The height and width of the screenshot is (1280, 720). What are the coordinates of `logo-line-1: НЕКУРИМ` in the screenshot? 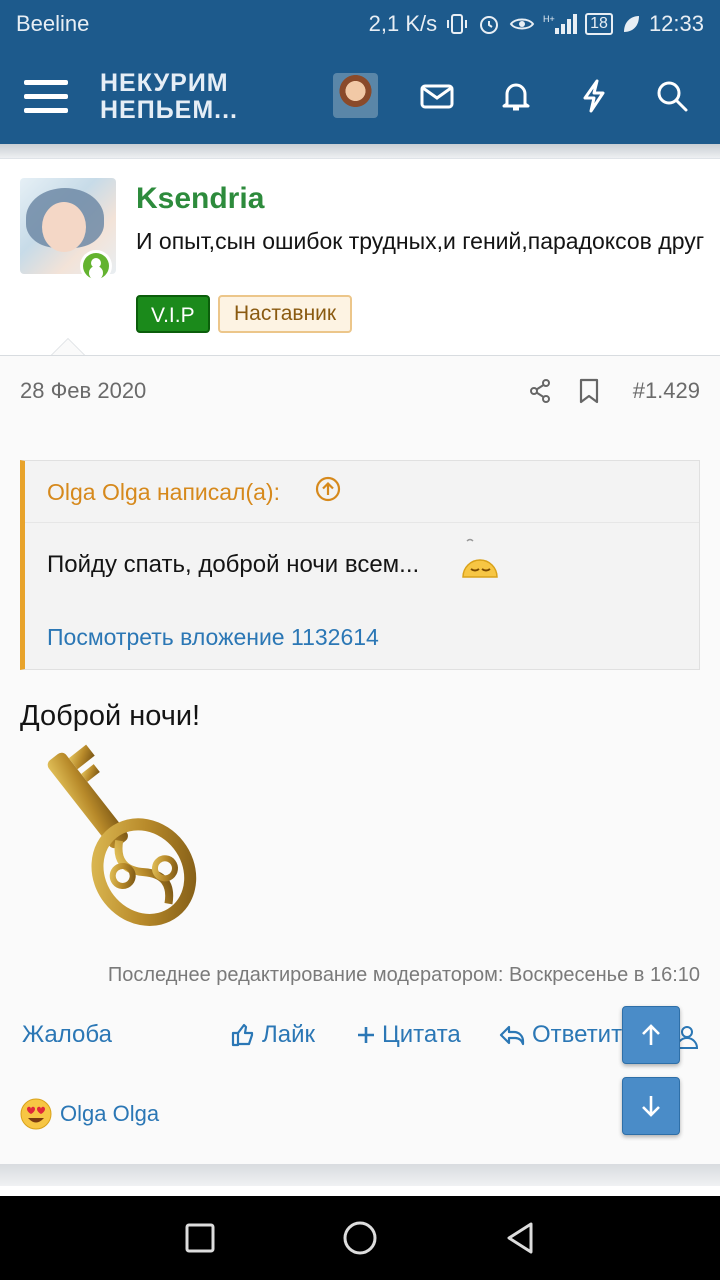 It's located at (164, 83).